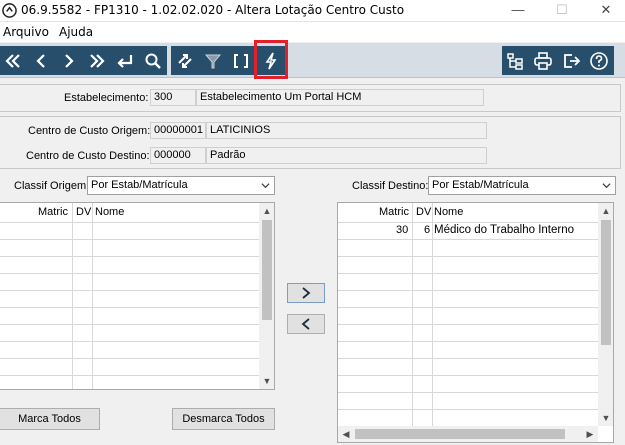  Describe the element at coordinates (213, 60) in the screenshot. I see `filter-icon` at that location.